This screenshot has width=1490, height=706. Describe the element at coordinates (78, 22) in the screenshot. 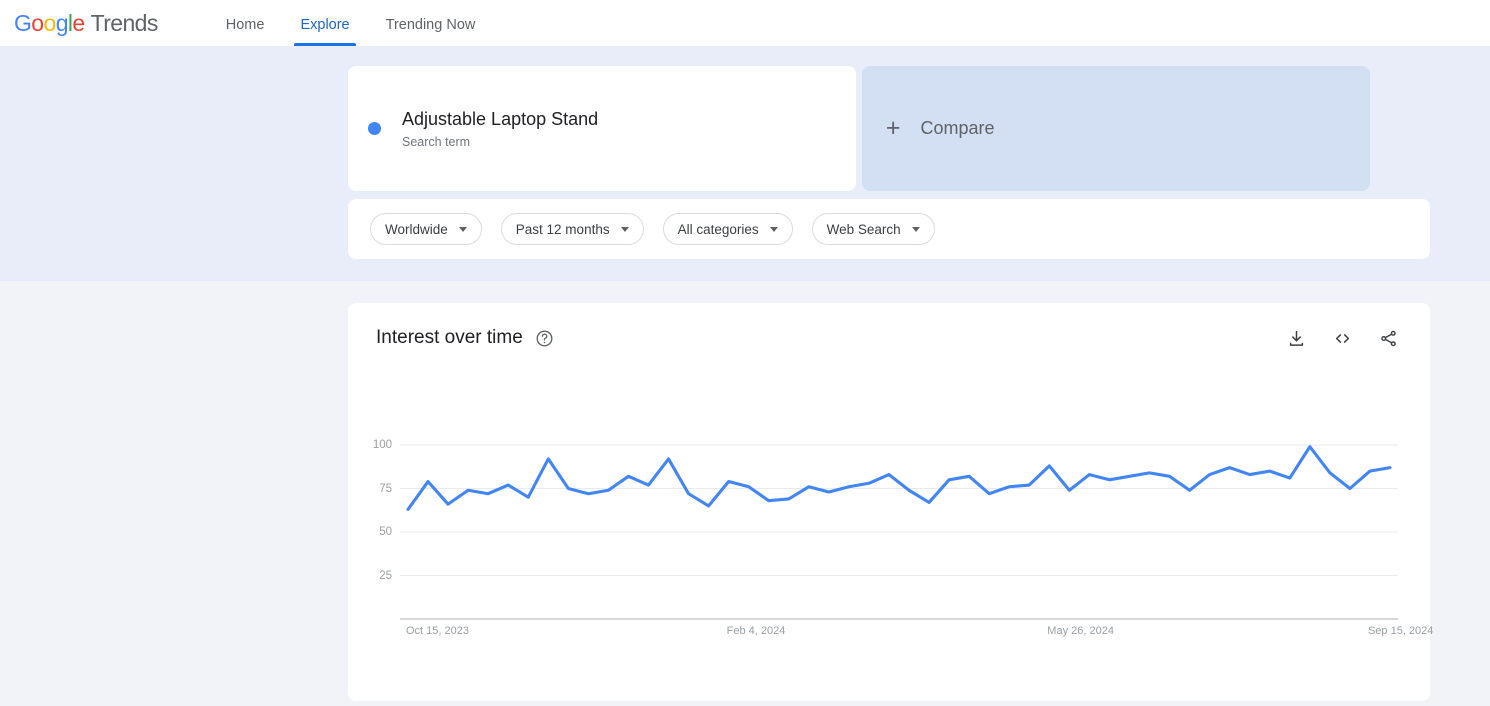

I see `logo-letter-e: e` at that location.